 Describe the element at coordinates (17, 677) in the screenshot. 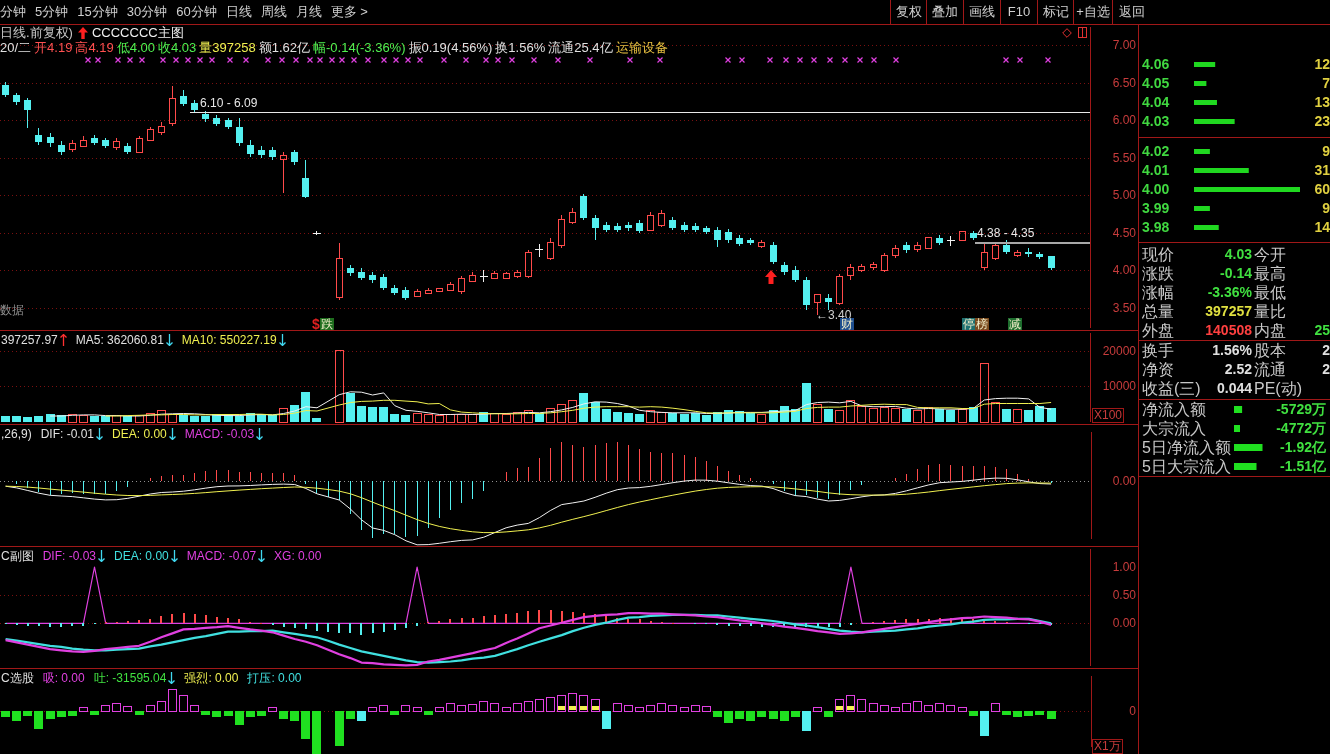

I see `indicator-value: C选股` at that location.